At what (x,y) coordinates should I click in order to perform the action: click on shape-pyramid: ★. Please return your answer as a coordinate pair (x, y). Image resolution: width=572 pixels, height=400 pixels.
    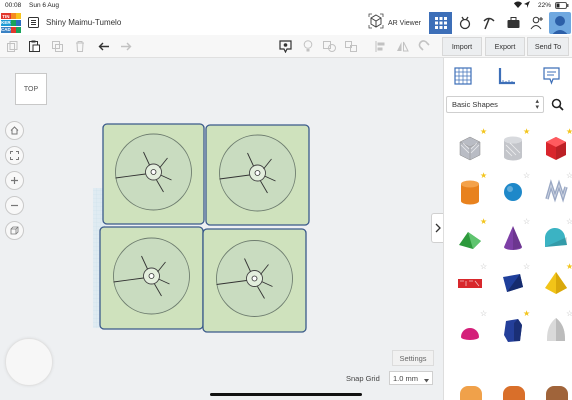
    Looking at the image, I should click on (554, 283).